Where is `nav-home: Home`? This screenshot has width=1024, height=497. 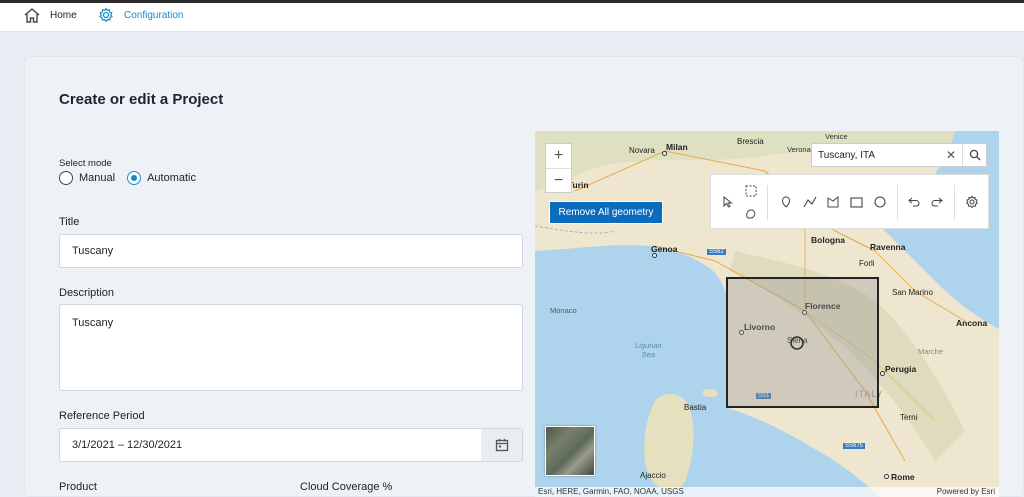 nav-home: Home is located at coordinates (50, 15).